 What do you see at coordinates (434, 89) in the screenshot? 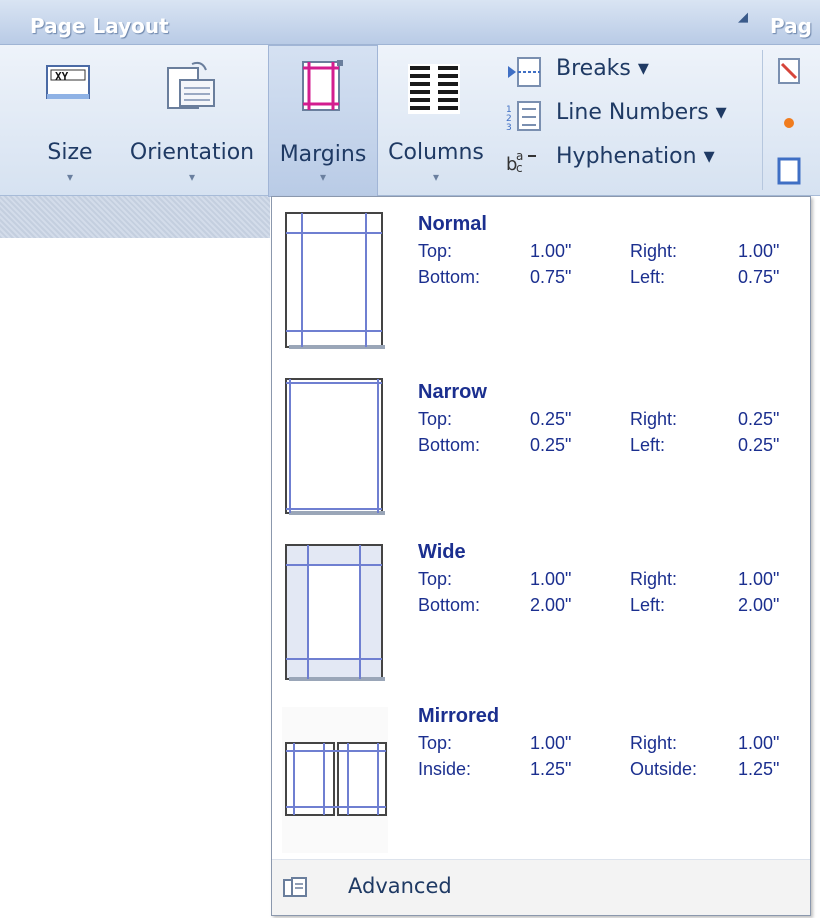
I see `columns-icon` at bounding box center [434, 89].